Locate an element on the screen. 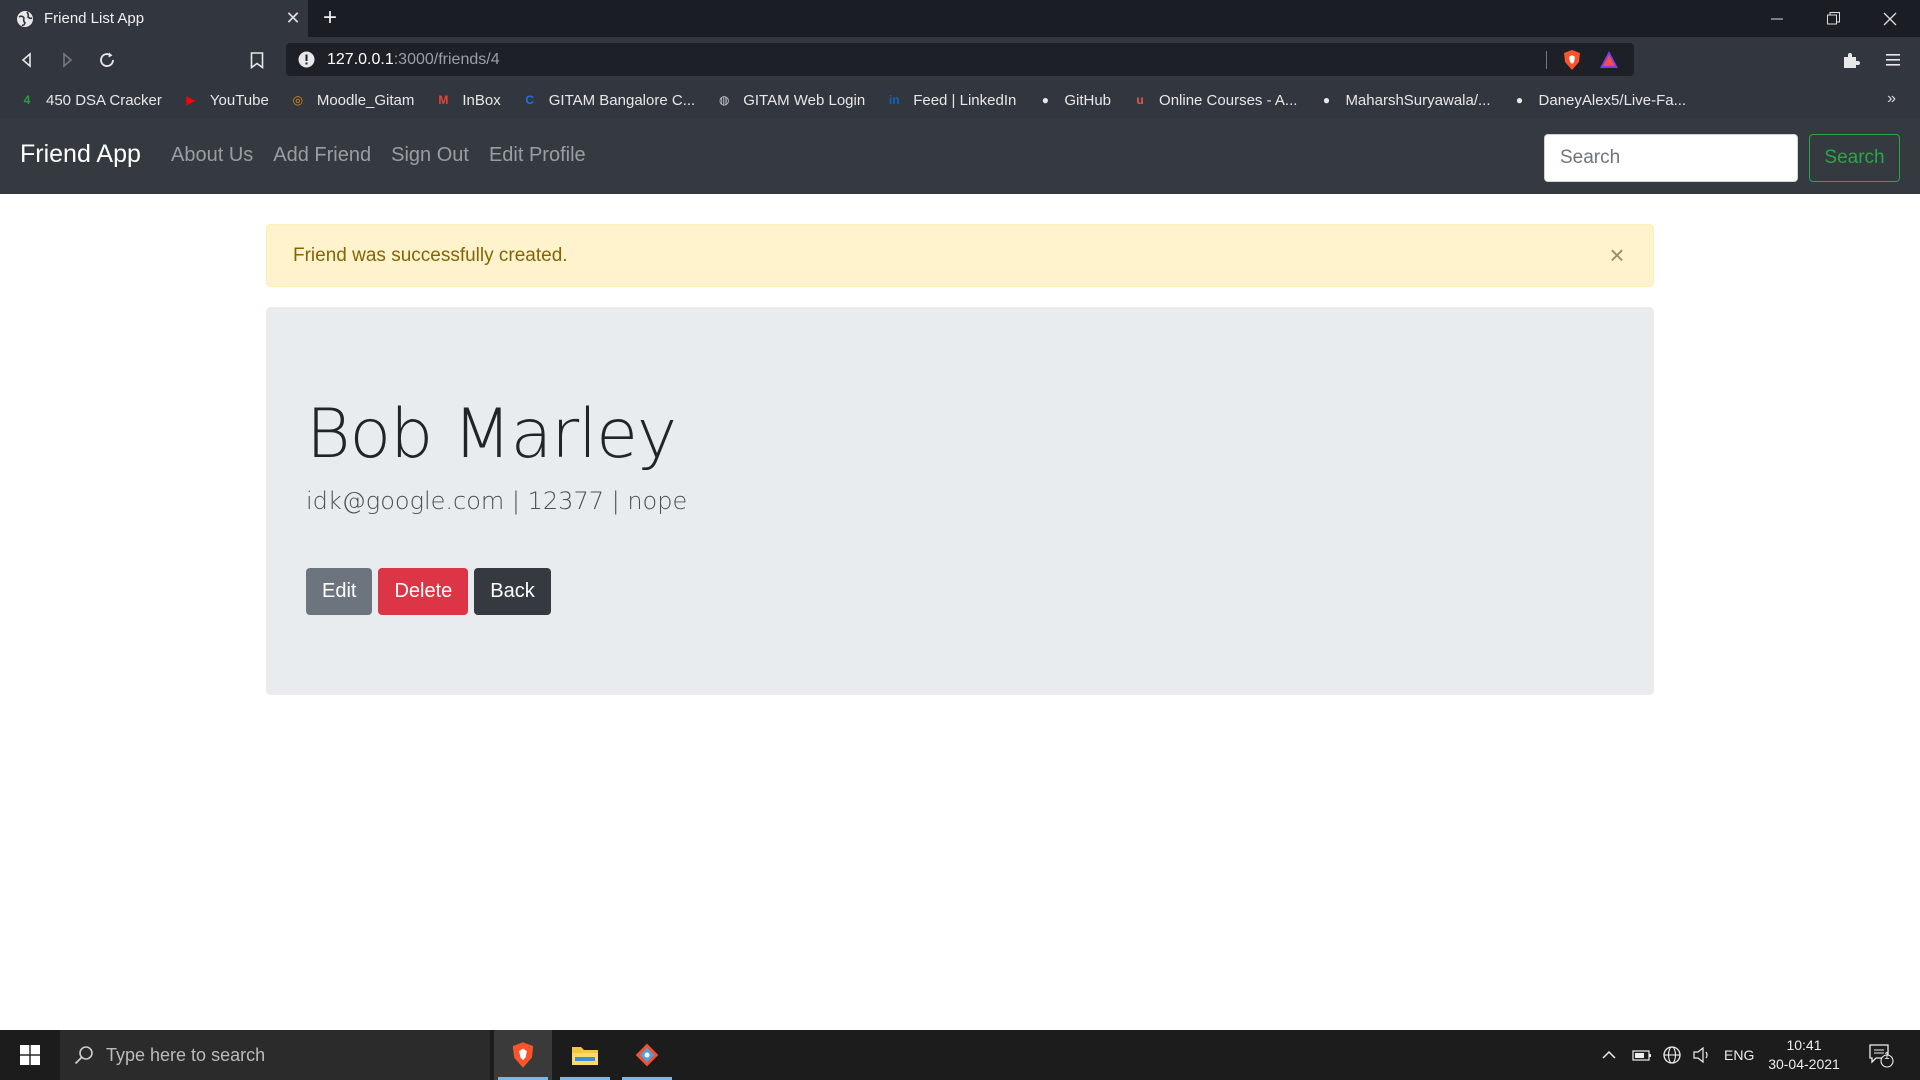 The width and height of the screenshot is (1920, 1080). linkedin-icon: in is located at coordinates (894, 100).